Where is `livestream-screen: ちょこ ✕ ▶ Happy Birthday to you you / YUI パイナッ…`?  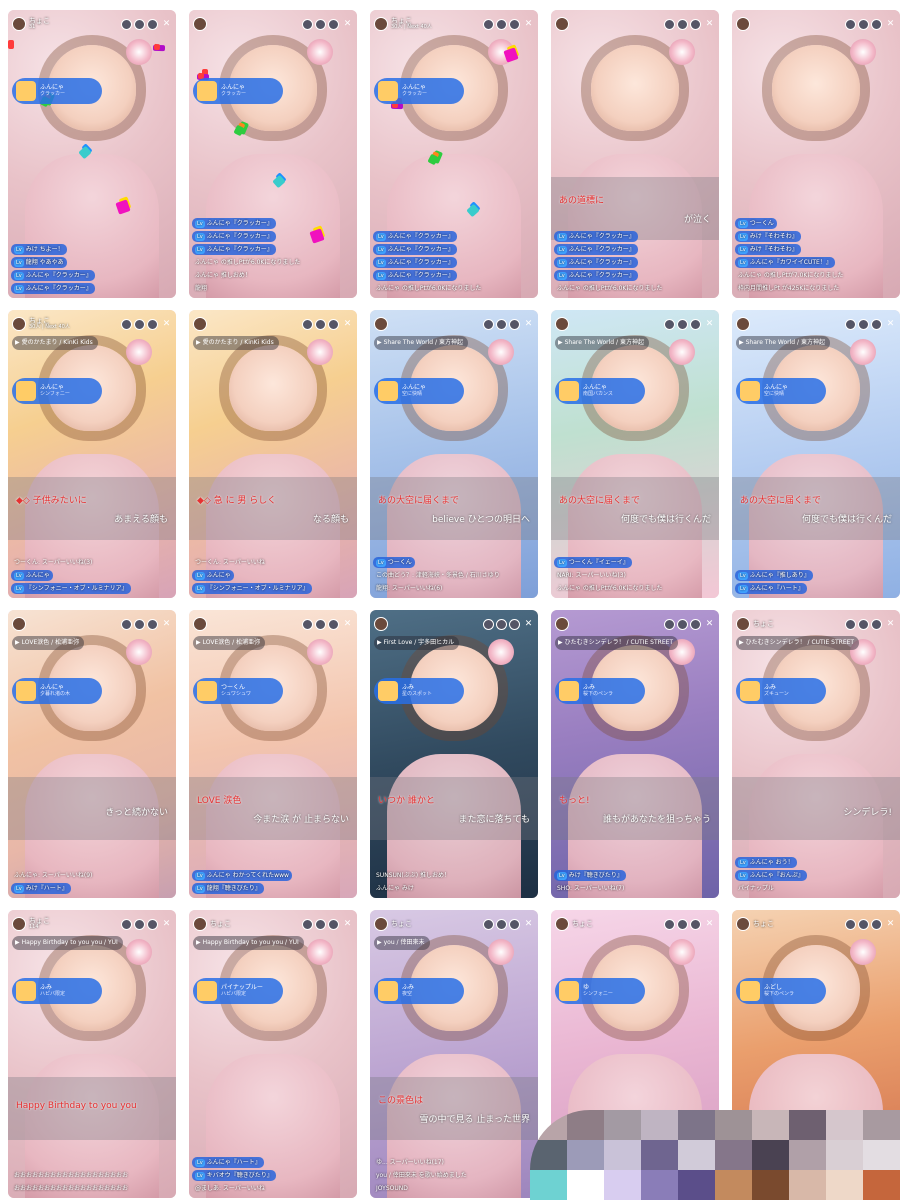 livestream-screen: ちょこ ✕ ▶ Happy Birthday to you you / YUI パイナッ… is located at coordinates (273, 1054).